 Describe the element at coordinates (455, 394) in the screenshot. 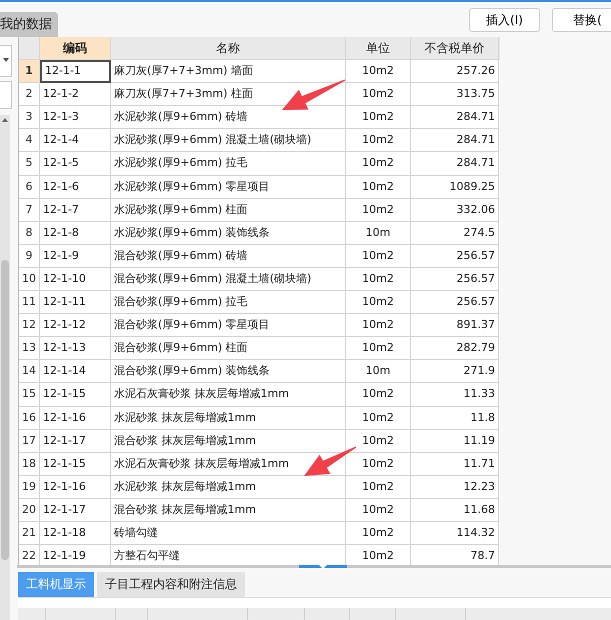

I see `table-cell: 11.33` at that location.